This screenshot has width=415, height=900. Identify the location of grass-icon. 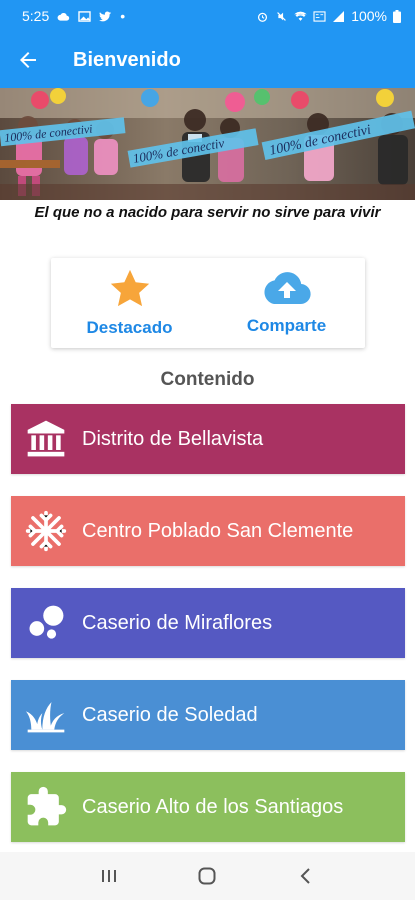
(46, 715).